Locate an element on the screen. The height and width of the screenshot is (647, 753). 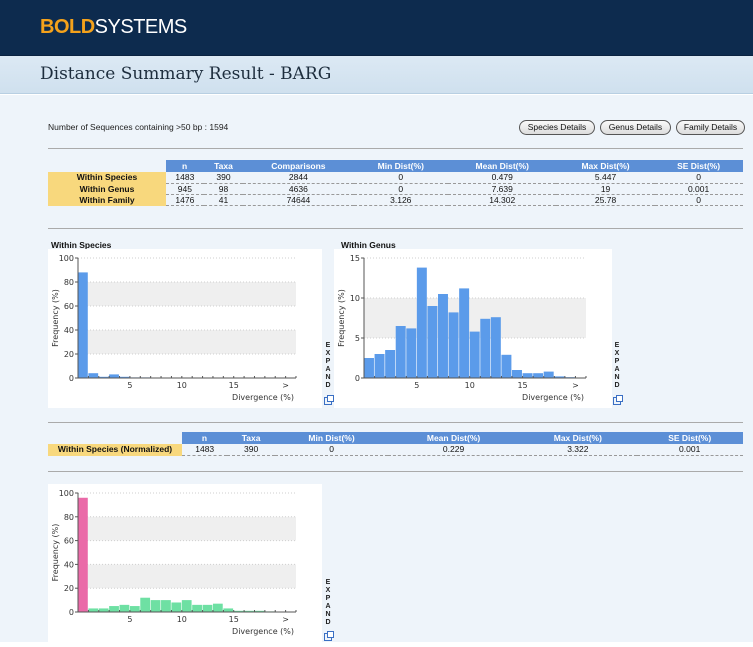
cell: 0.001 is located at coordinates (699, 188).